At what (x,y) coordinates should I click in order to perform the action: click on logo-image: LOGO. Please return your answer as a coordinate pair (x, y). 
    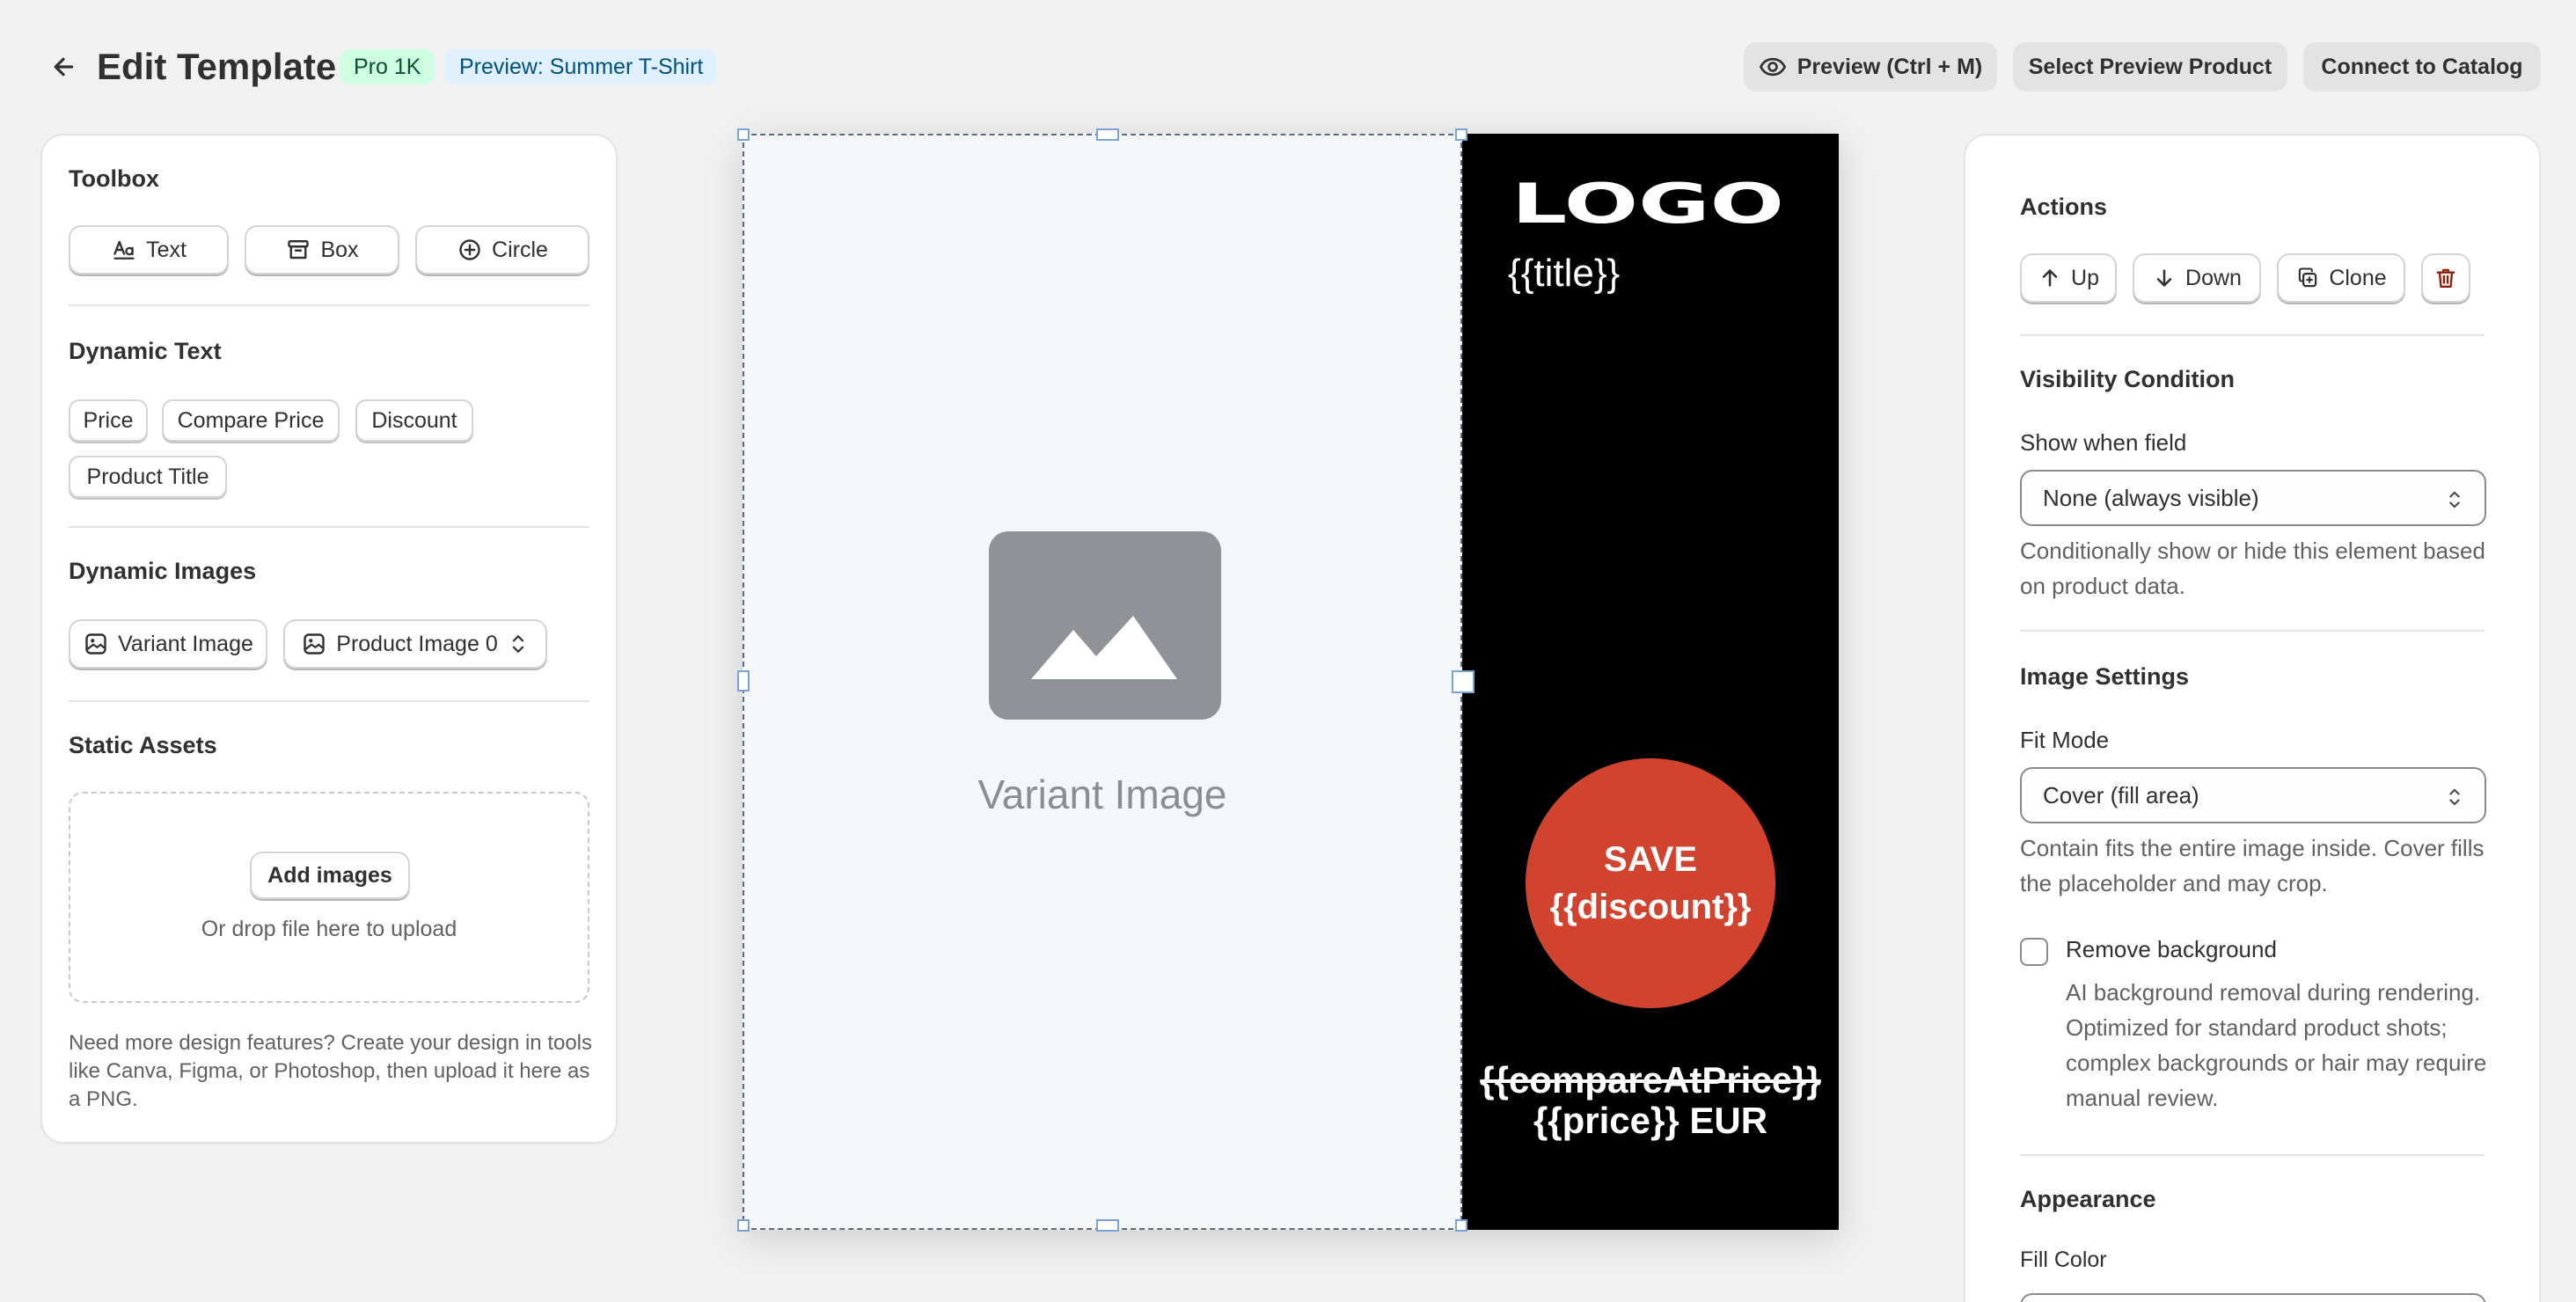
    Looking at the image, I should click on (1652, 204).